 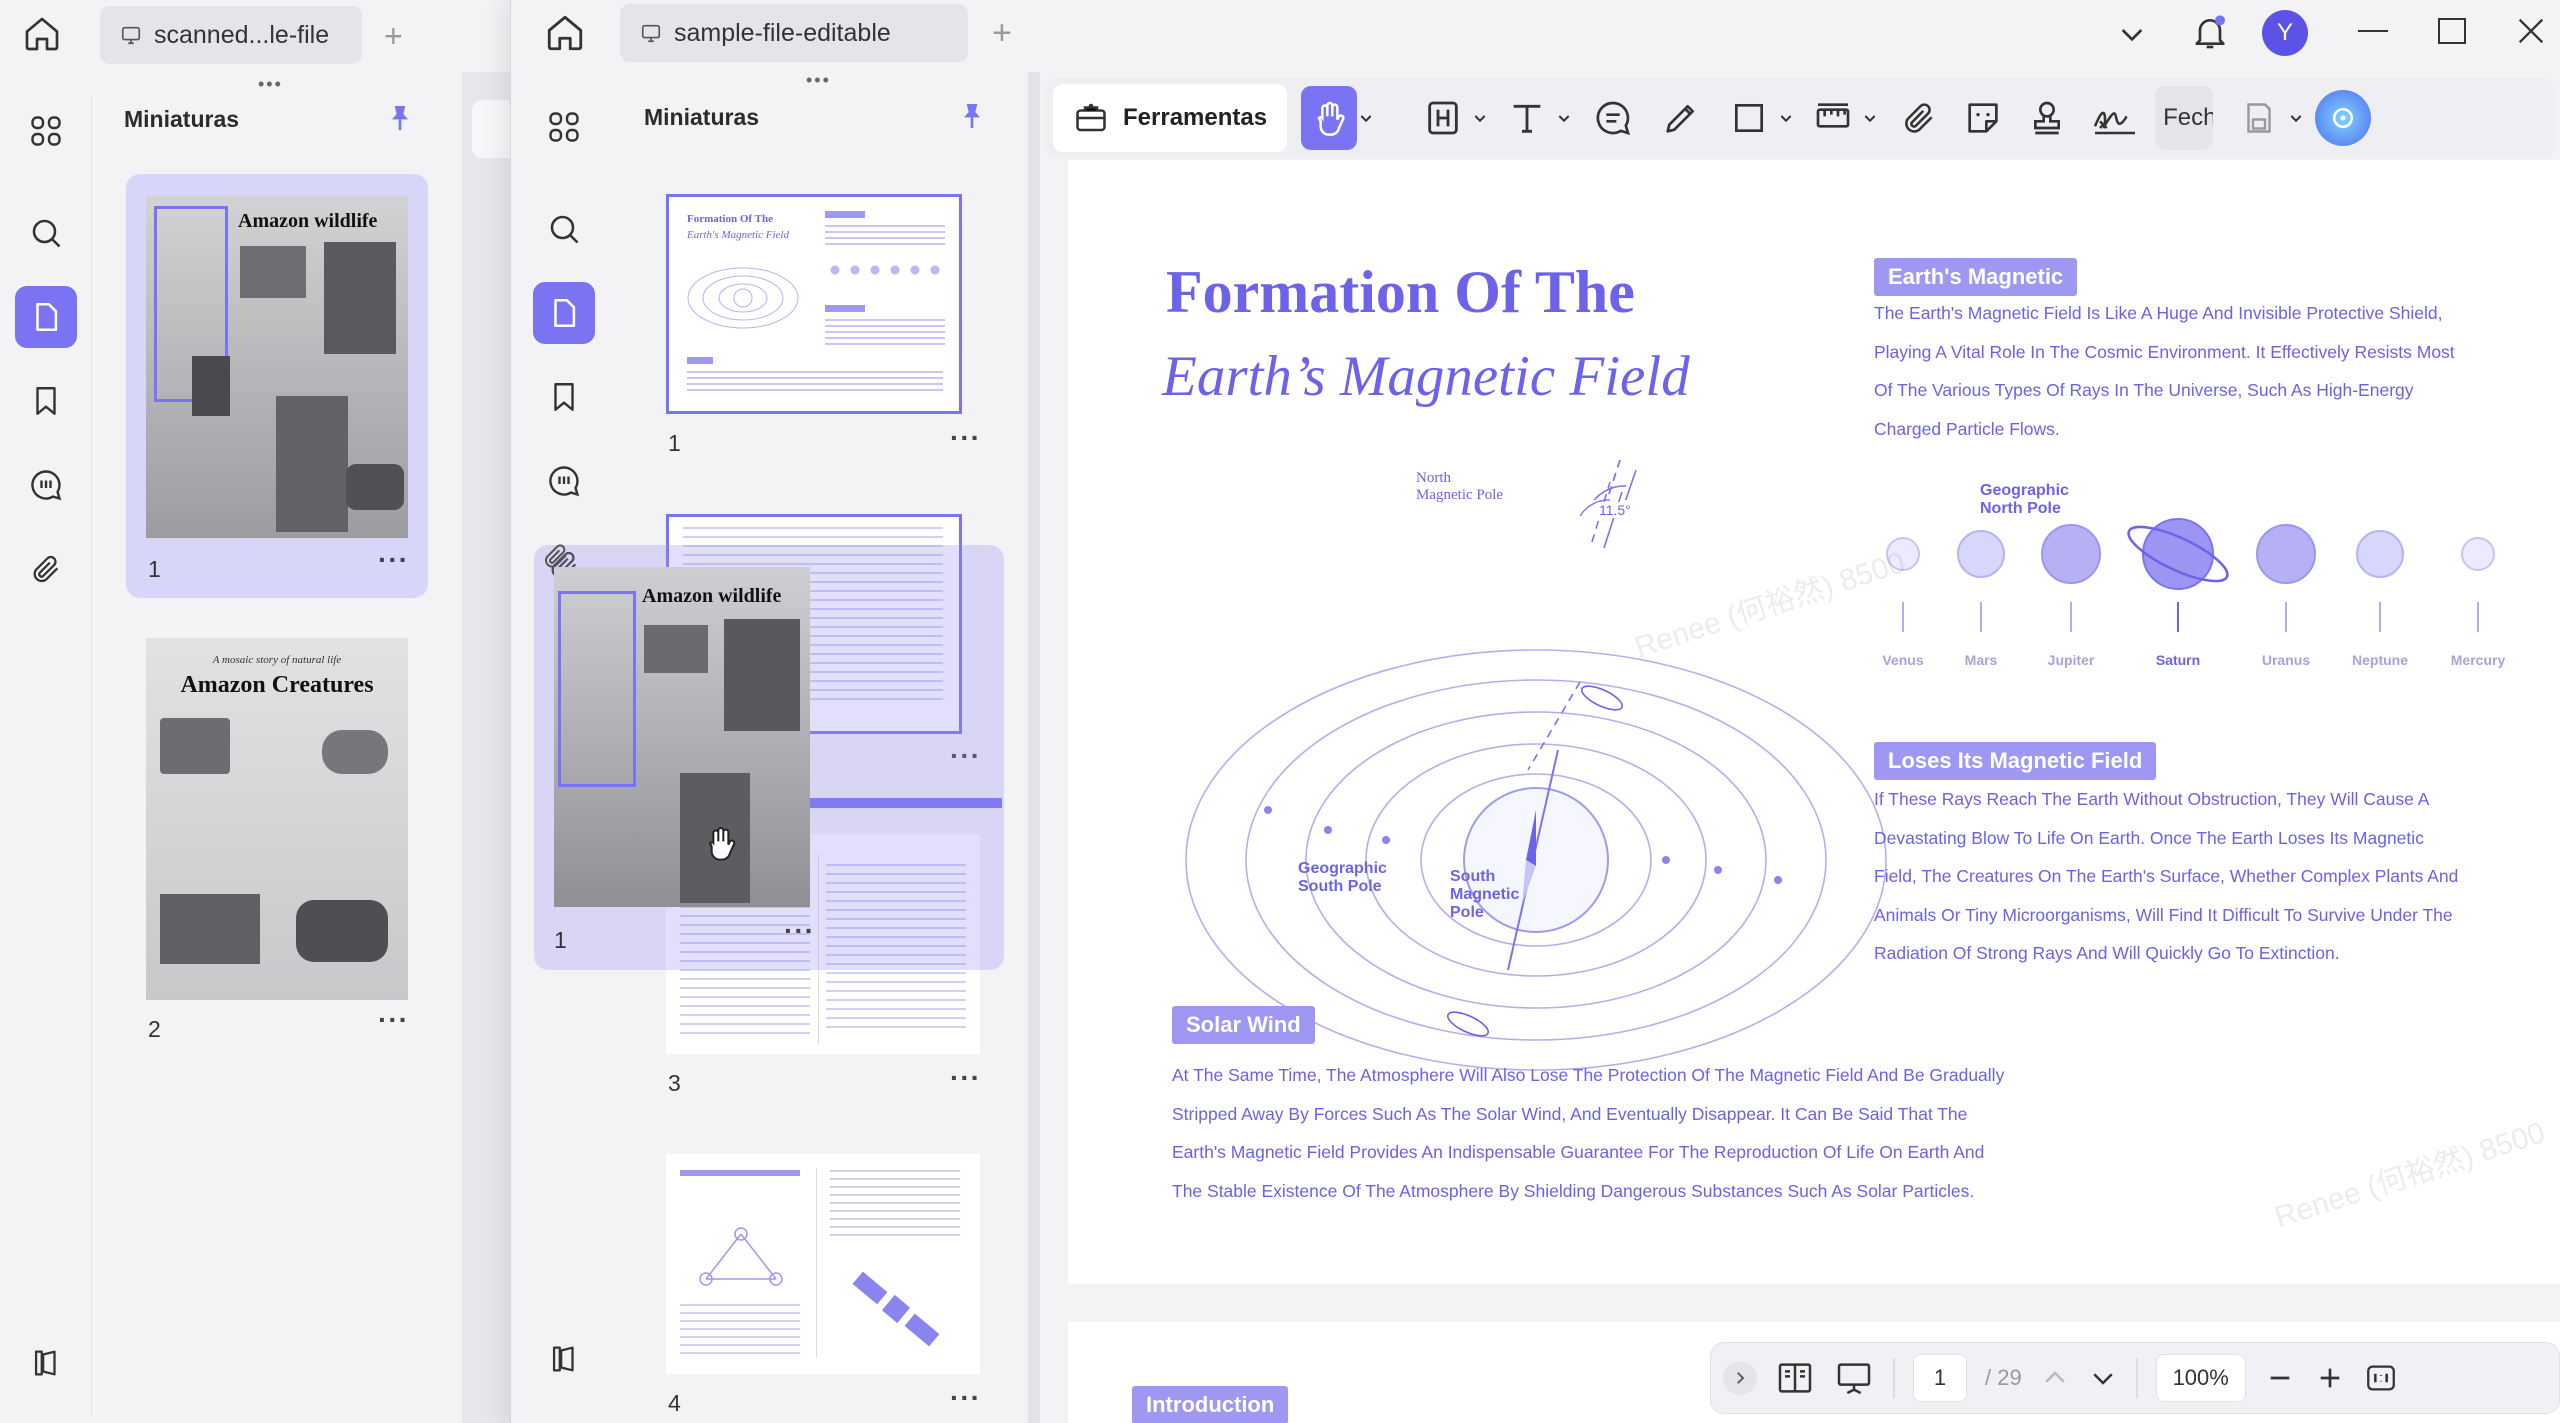 I want to click on avatar: Y, so click(x=2285, y=33).